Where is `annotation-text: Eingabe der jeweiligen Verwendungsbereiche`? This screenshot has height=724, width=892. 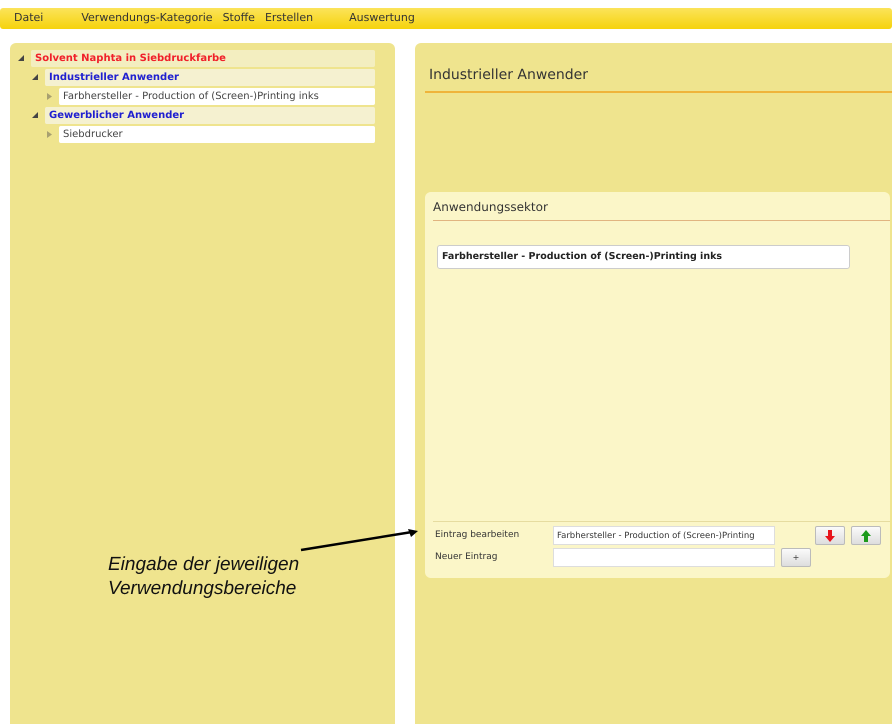
annotation-text: Eingabe der jeweiligen Verwendungsbereiche is located at coordinates (204, 577).